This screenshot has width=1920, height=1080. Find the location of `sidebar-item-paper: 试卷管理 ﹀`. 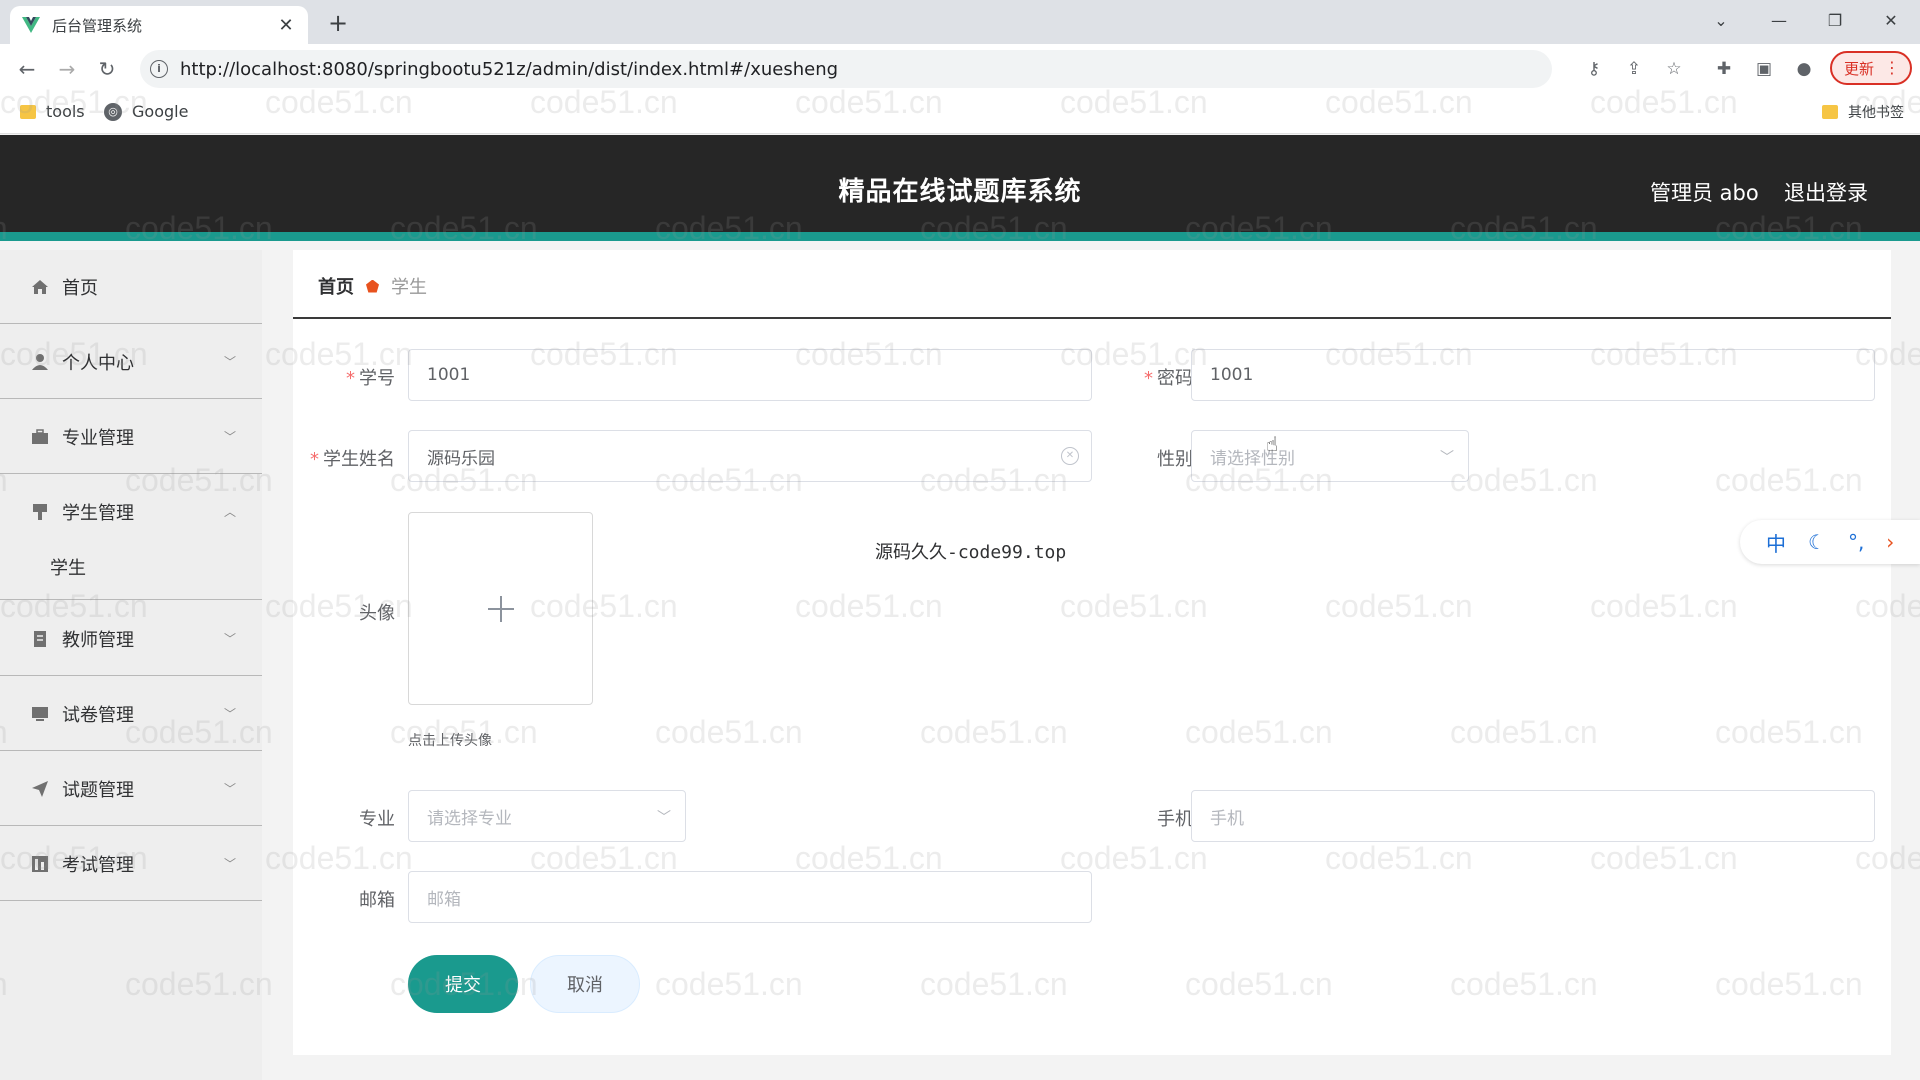

sidebar-item-paper: 试卷管理 ﹀ is located at coordinates (131, 714).